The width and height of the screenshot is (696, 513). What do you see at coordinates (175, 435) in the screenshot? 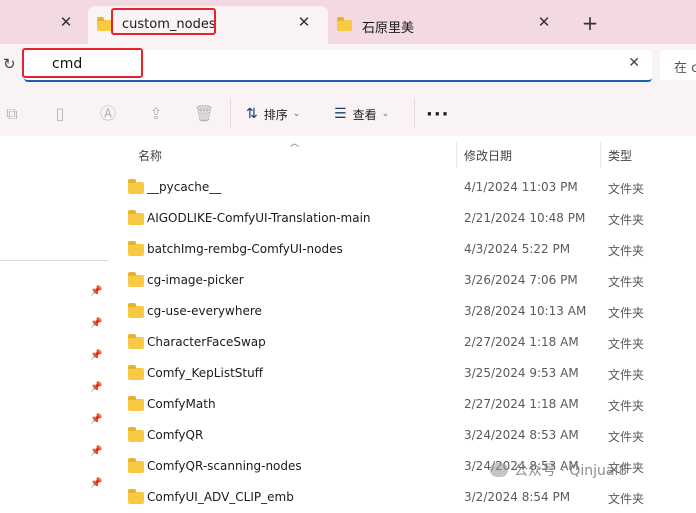
I see `file-name: ComfyQR` at bounding box center [175, 435].